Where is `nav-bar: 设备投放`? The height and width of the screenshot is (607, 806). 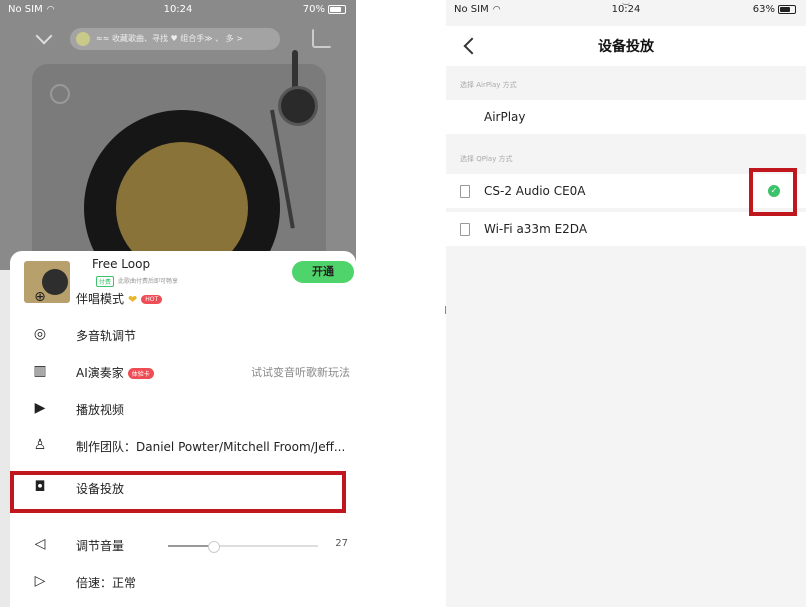 nav-bar: 设备投放 is located at coordinates (626, 46).